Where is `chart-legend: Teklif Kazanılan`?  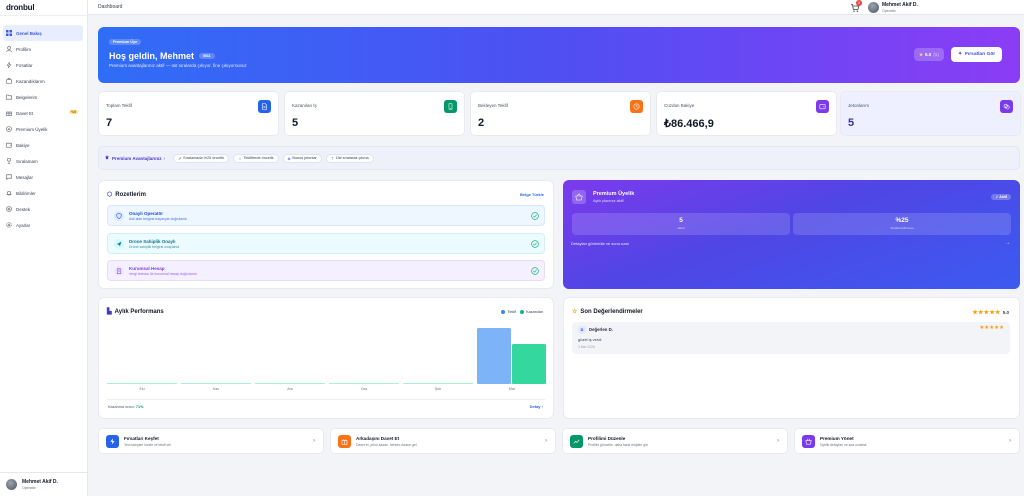 chart-legend: Teklif Kazanılan is located at coordinates (520, 312).